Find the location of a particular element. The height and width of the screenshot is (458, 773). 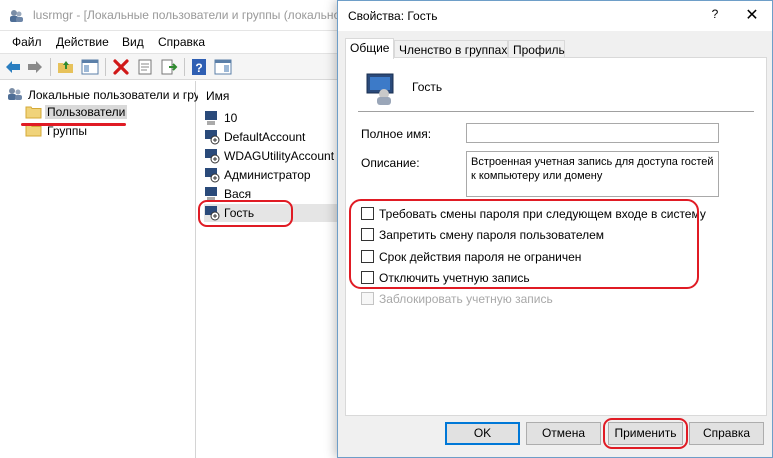

dialog-title-bar: Свойства: Гость ? ✕ is located at coordinates (555, 16).